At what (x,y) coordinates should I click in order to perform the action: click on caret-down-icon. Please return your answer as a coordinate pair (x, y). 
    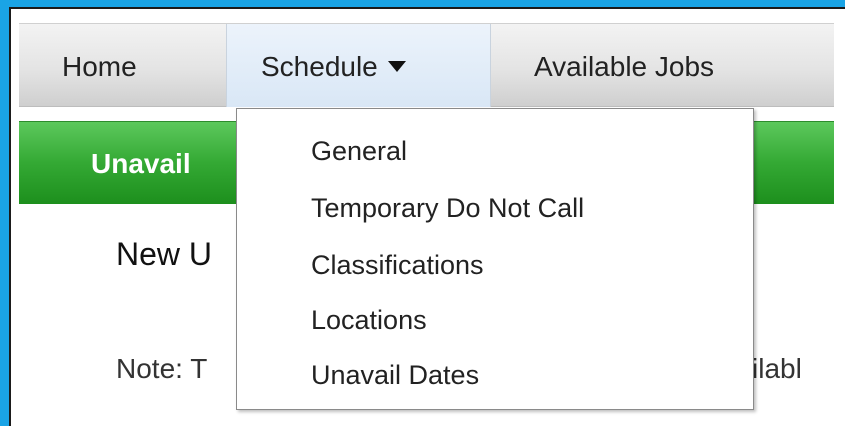
    Looking at the image, I should click on (396, 67).